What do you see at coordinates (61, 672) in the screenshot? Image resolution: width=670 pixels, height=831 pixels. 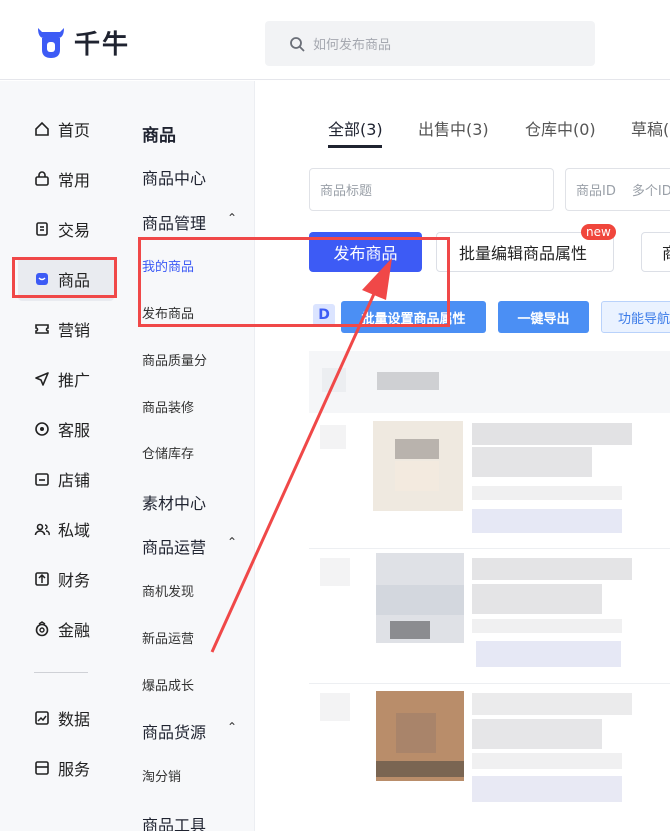 I see `sidebar-divider` at bounding box center [61, 672].